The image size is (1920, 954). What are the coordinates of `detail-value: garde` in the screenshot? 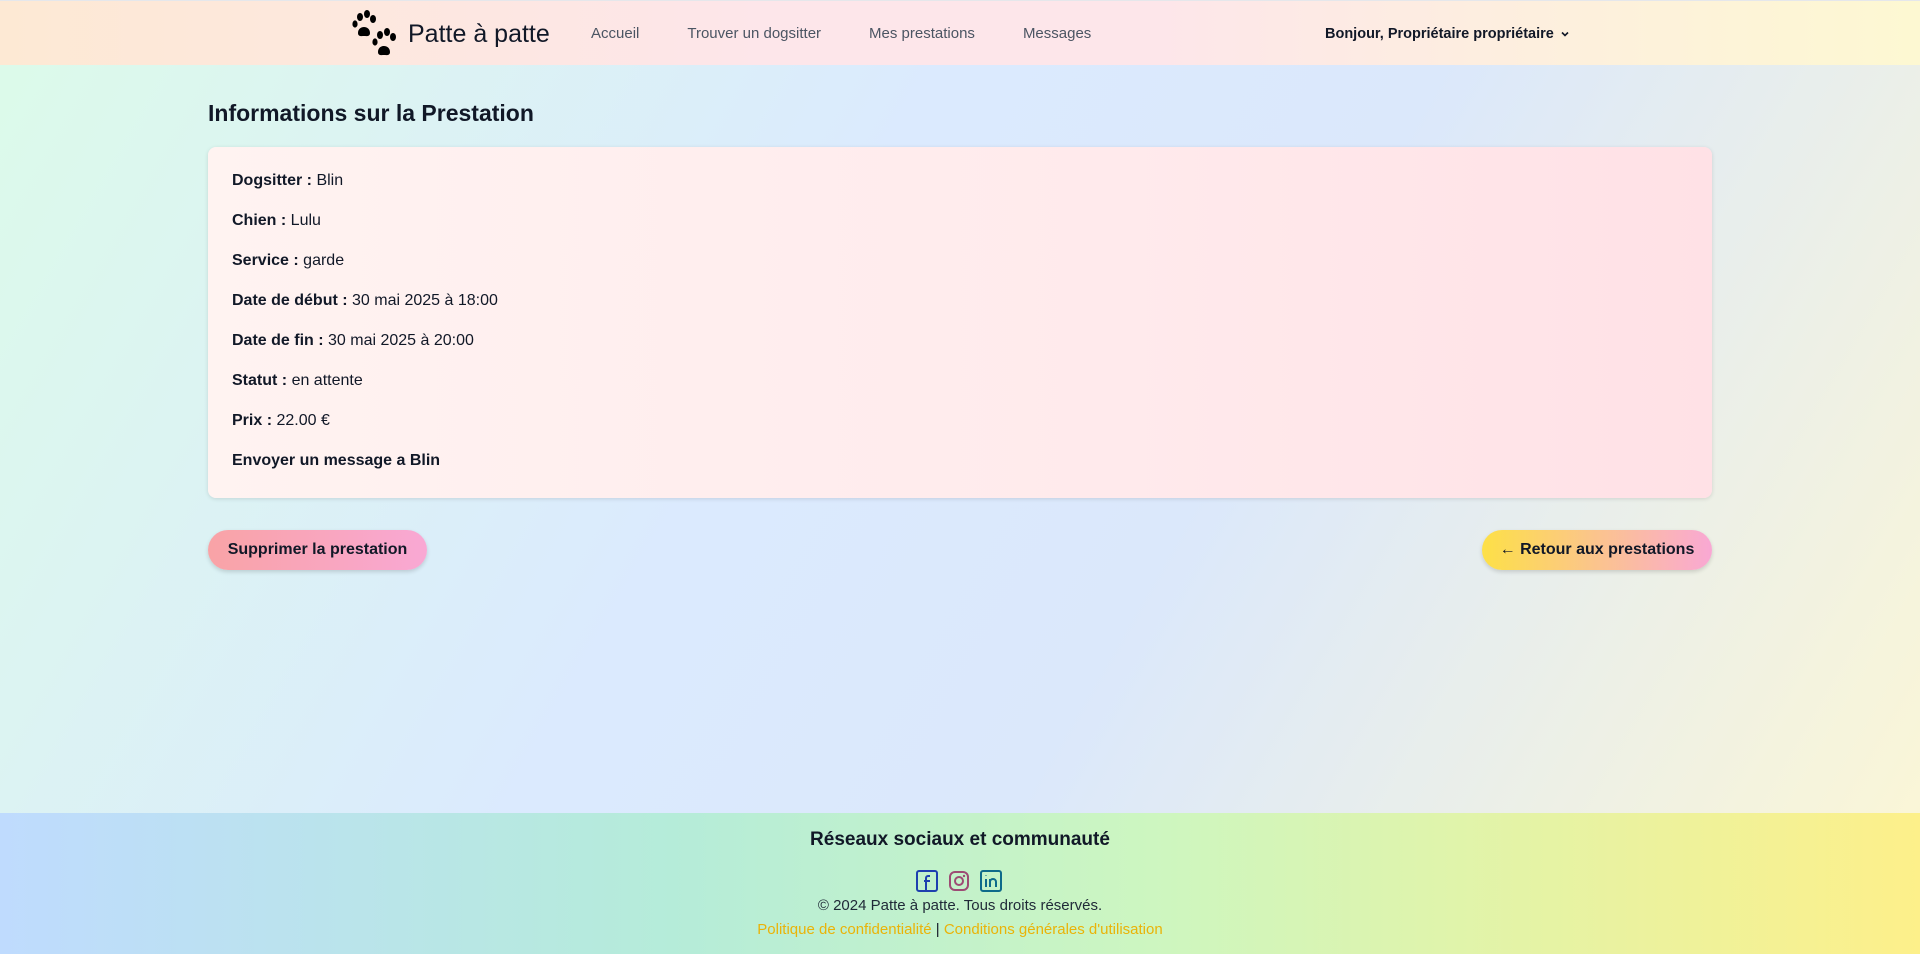 It's located at (324, 260).